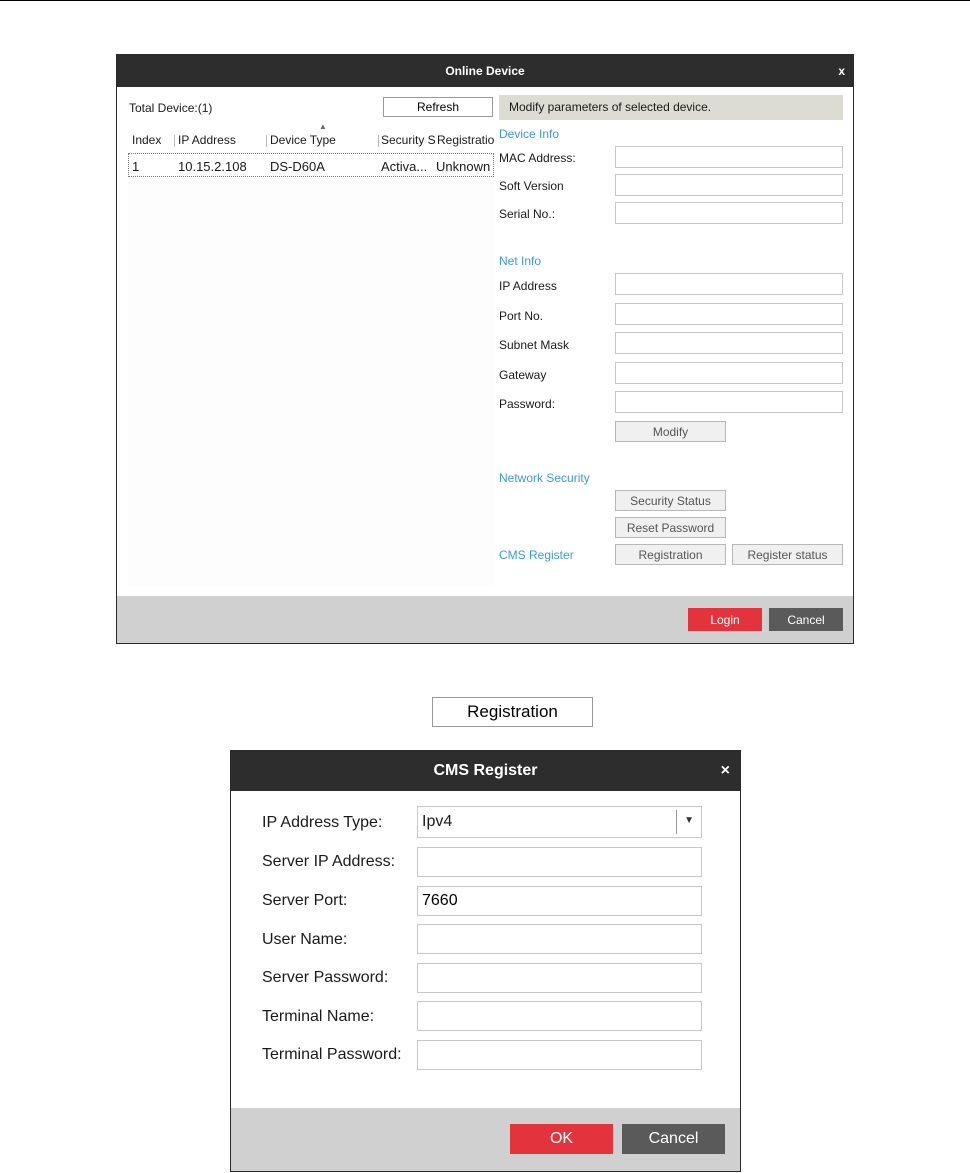  I want to click on row-ip-address: 10.15.2.108, so click(212, 166).